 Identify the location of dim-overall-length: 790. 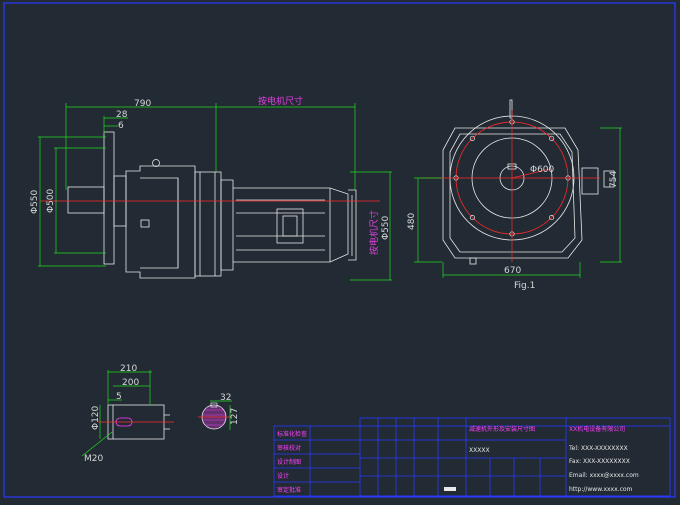
(142, 104).